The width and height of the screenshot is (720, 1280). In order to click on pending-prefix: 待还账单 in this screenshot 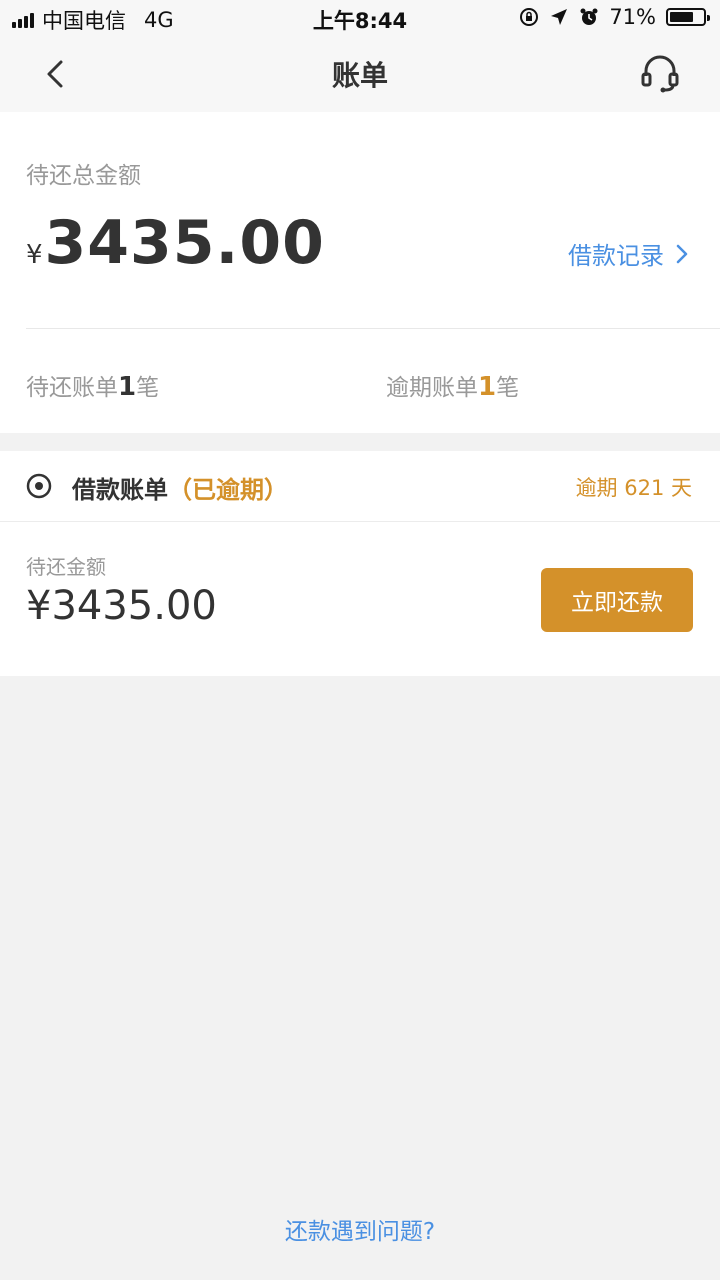, I will do `click(72, 388)`.